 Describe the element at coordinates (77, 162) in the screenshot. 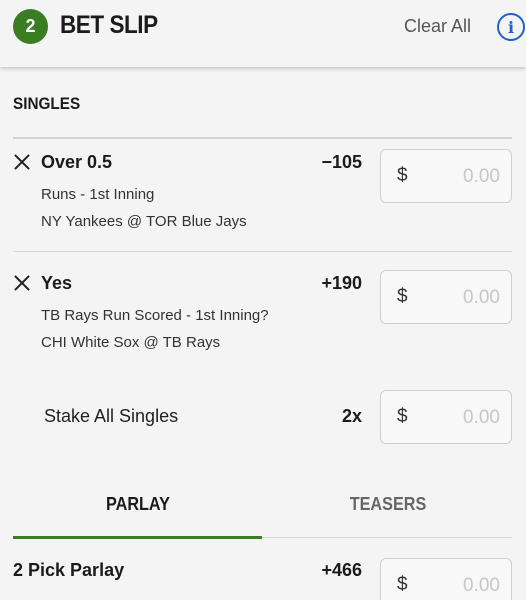

I see `selection-name: Over 0.5` at that location.